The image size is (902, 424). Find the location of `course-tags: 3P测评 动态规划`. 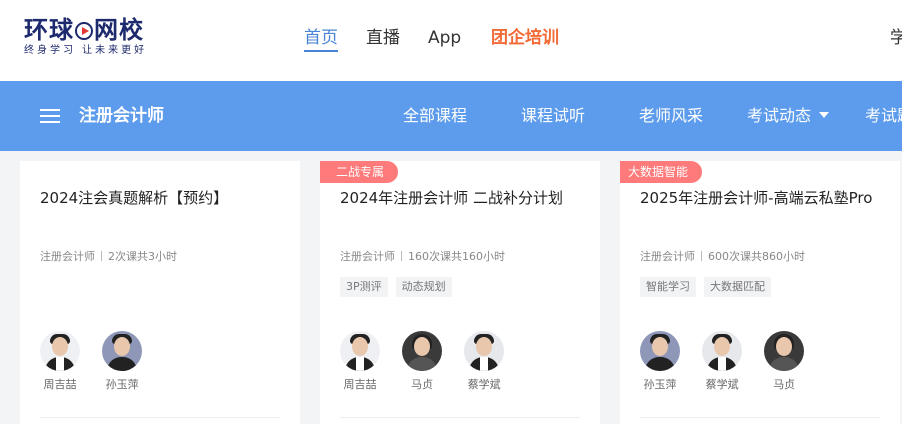

course-tags: 3P测评 动态规划 is located at coordinates (400, 286).